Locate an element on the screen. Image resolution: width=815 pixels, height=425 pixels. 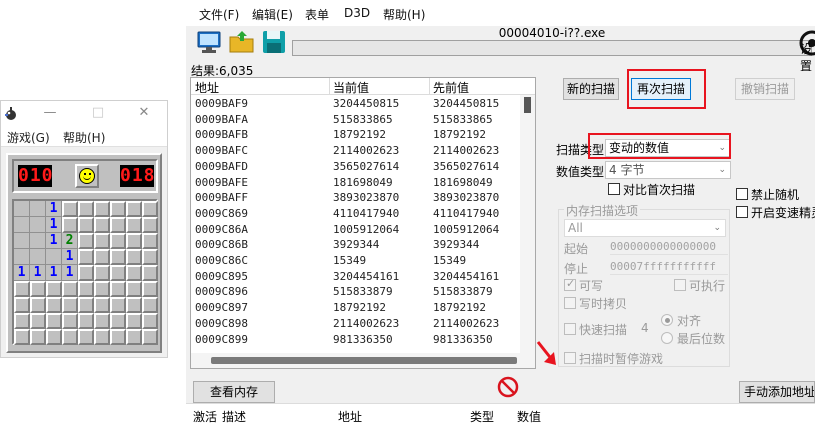
column-description: 描述 is located at coordinates (234, 416).